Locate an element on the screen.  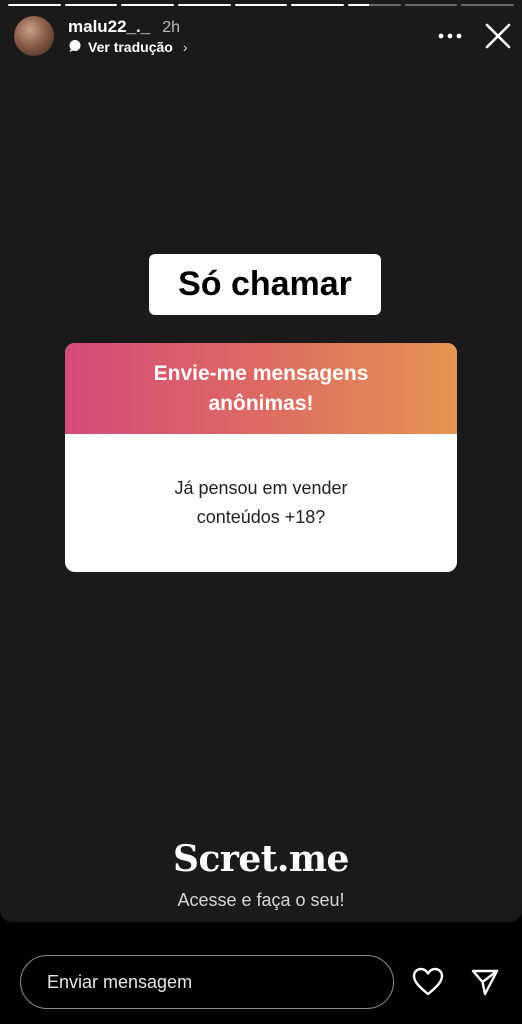
translate-link: Ver tradução › is located at coordinates (128, 47).